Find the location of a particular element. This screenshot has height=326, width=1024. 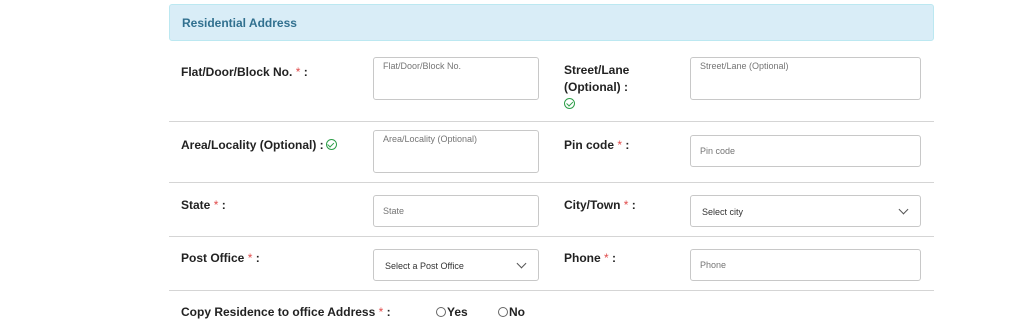

copy-residence-label-text: Copy Residence to office Address is located at coordinates (278, 312).